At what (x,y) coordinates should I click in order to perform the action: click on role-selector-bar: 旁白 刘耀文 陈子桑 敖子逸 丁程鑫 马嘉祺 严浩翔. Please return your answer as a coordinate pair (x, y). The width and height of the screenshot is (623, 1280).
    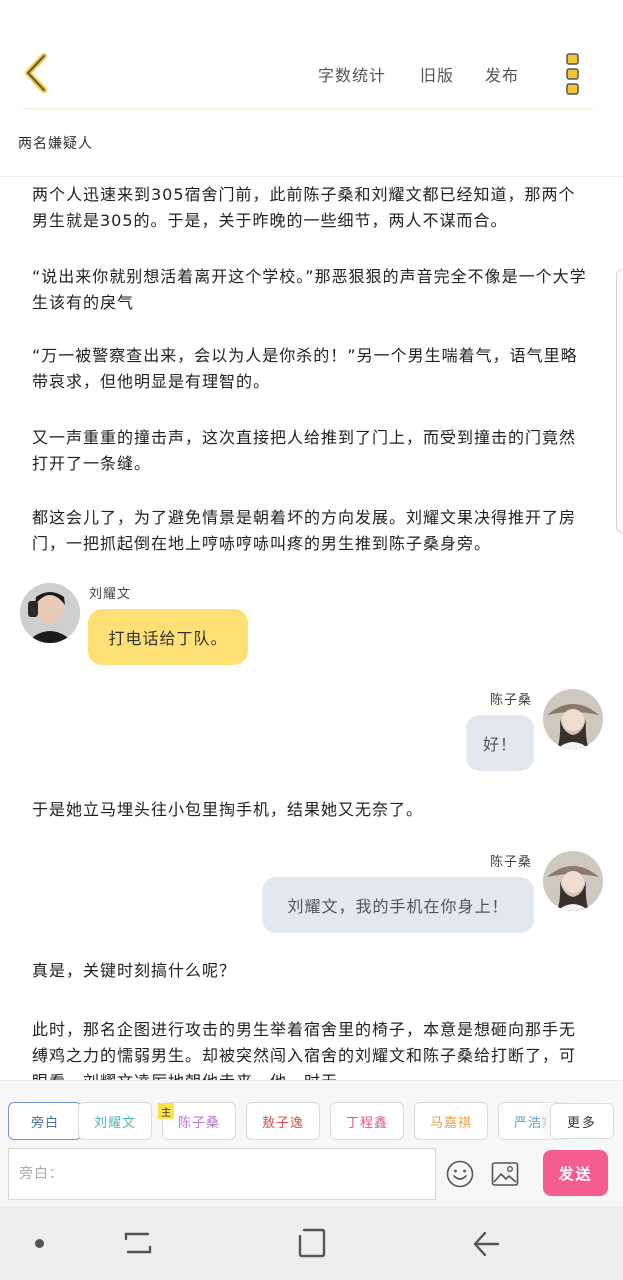
    Looking at the image, I should click on (311, 1112).